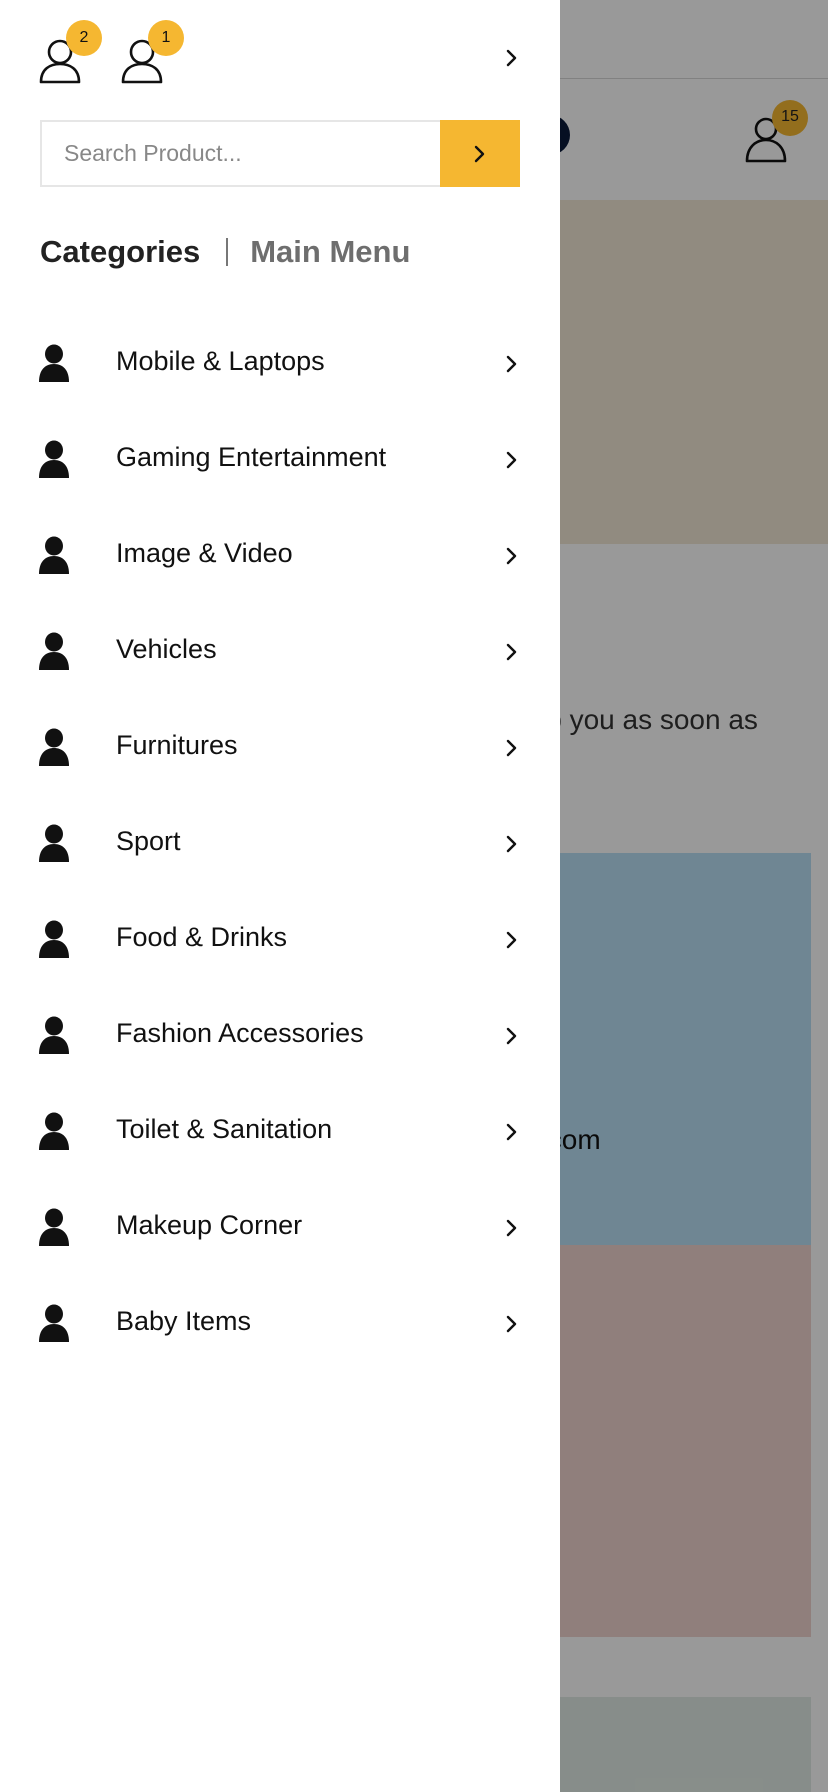 This screenshot has height=1792, width=828. I want to click on category-label: Baby Items, so click(184, 1321).